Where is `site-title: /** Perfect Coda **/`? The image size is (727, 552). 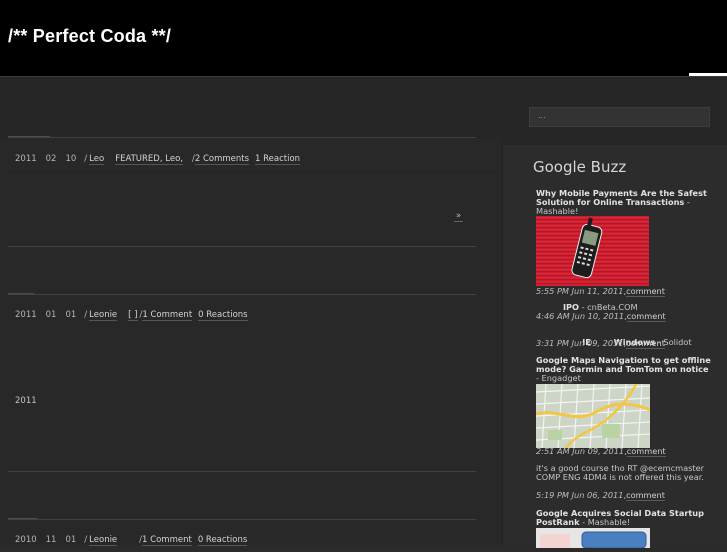 site-title: /** Perfect Coda **/ is located at coordinates (89, 36).